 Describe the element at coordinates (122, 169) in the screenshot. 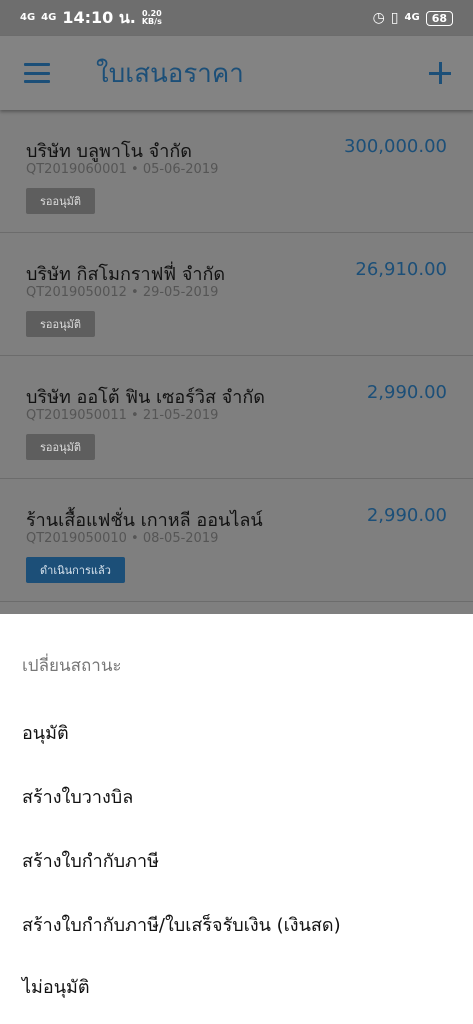

I see `quote-meta: QT2019060001 • 05-06-2019` at that location.